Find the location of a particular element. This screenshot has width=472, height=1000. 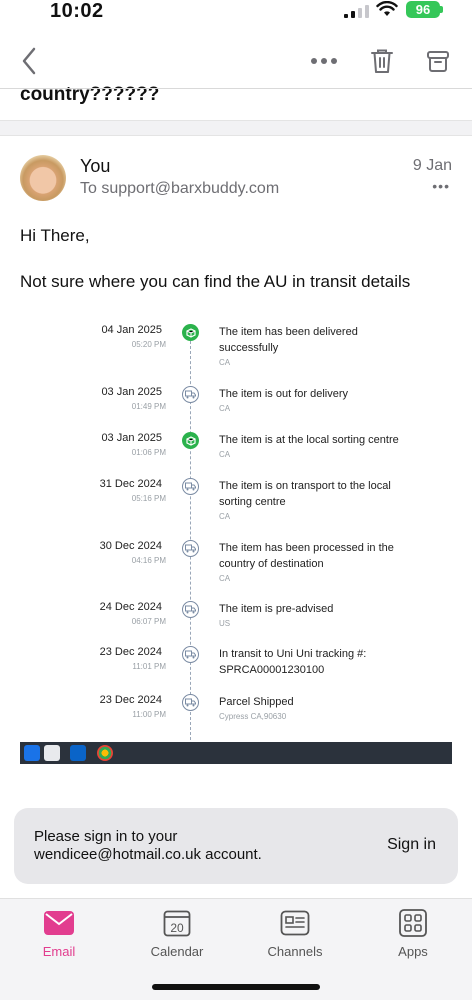

calendar-icon: 20 is located at coordinates (177, 923).